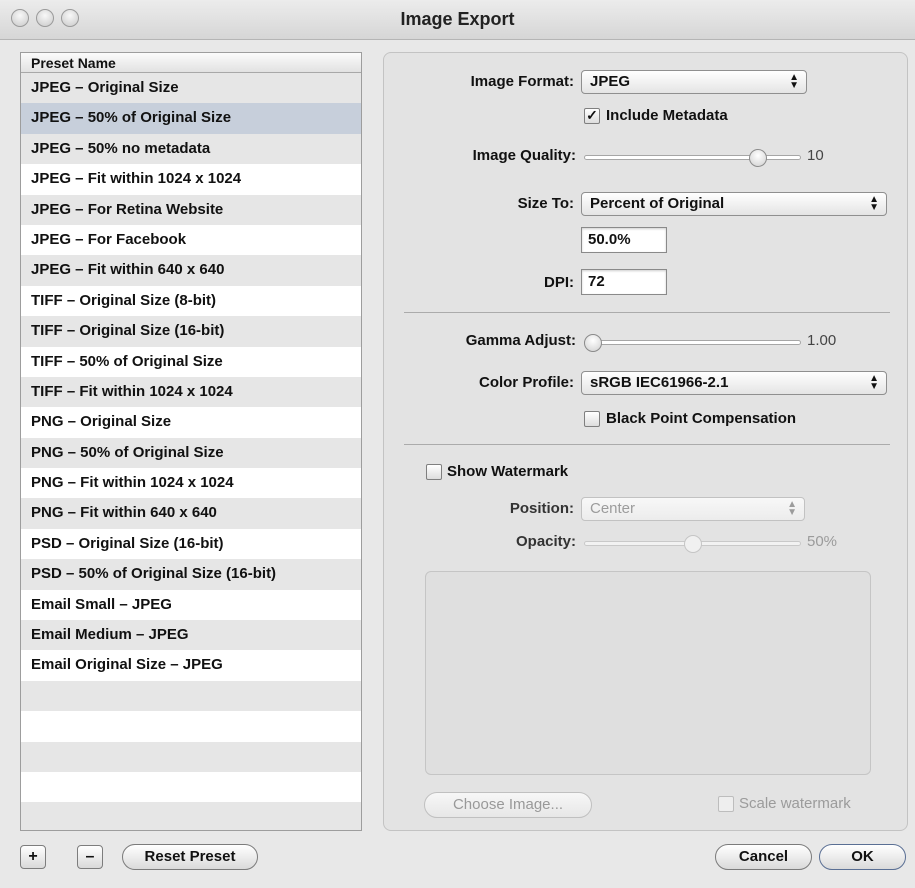 This screenshot has width=915, height=888. Describe the element at coordinates (734, 204) in the screenshot. I see `size-to-popup: Percent of Original ▲ ▼` at that location.